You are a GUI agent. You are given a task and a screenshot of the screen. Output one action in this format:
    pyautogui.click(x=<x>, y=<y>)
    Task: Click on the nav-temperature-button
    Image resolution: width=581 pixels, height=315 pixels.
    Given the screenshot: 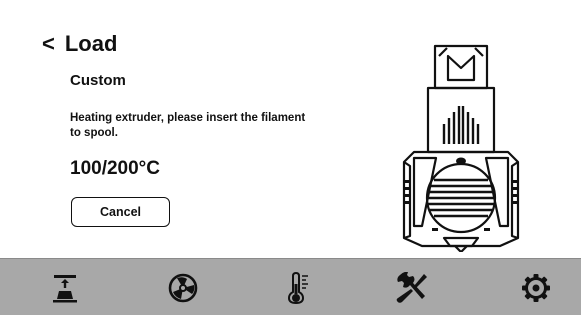 What is the action you would take?
    pyautogui.click(x=298, y=287)
    